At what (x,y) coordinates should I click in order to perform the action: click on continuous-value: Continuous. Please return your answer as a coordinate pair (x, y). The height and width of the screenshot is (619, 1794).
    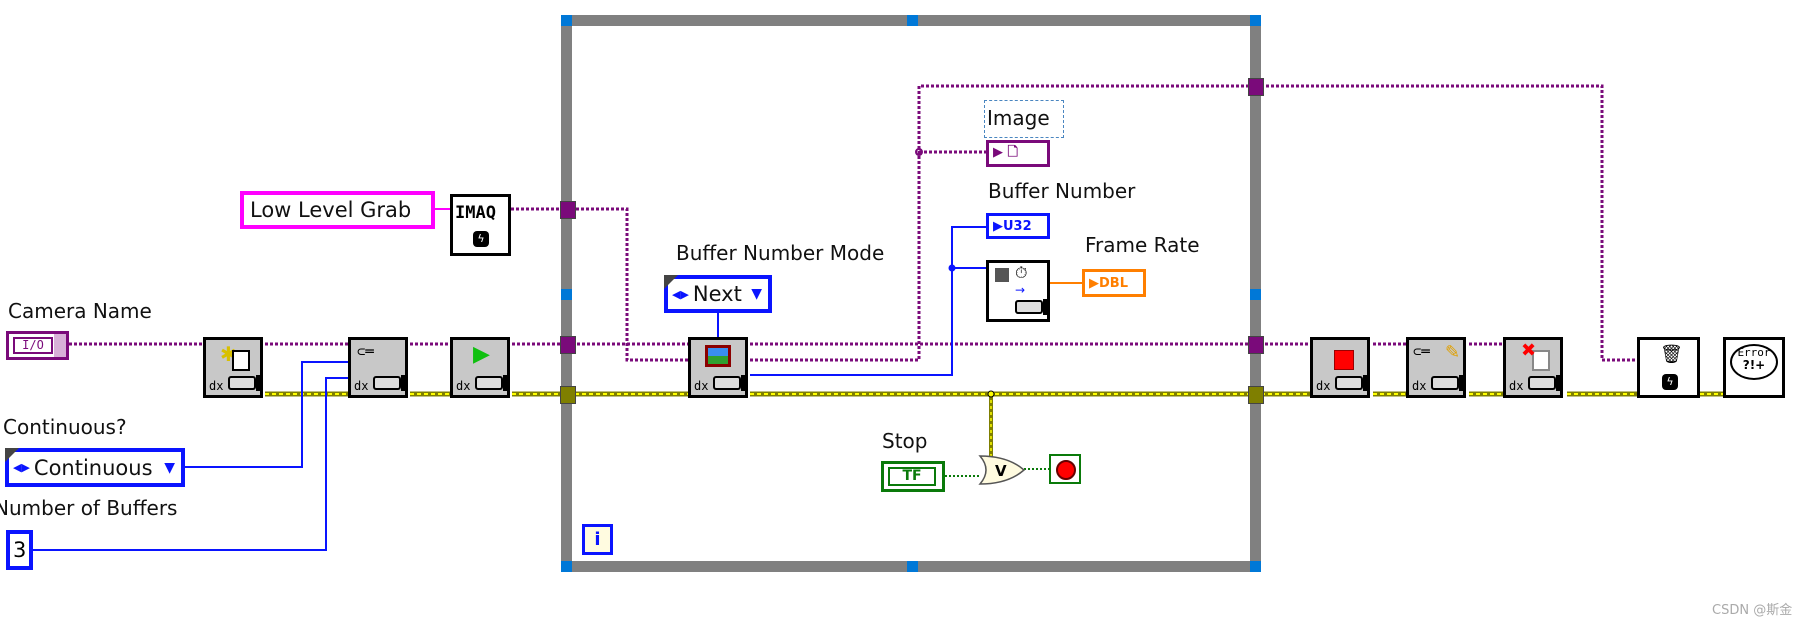
    Looking at the image, I should click on (93, 467).